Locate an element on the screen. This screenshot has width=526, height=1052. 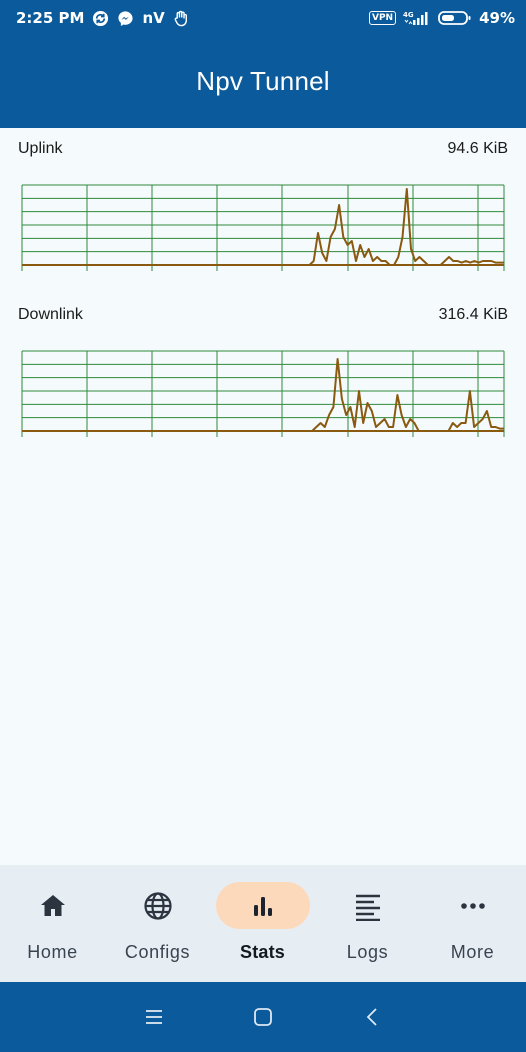
uplink-graph-section: Uplink 94.6 KiB is located at coordinates (263, 210).